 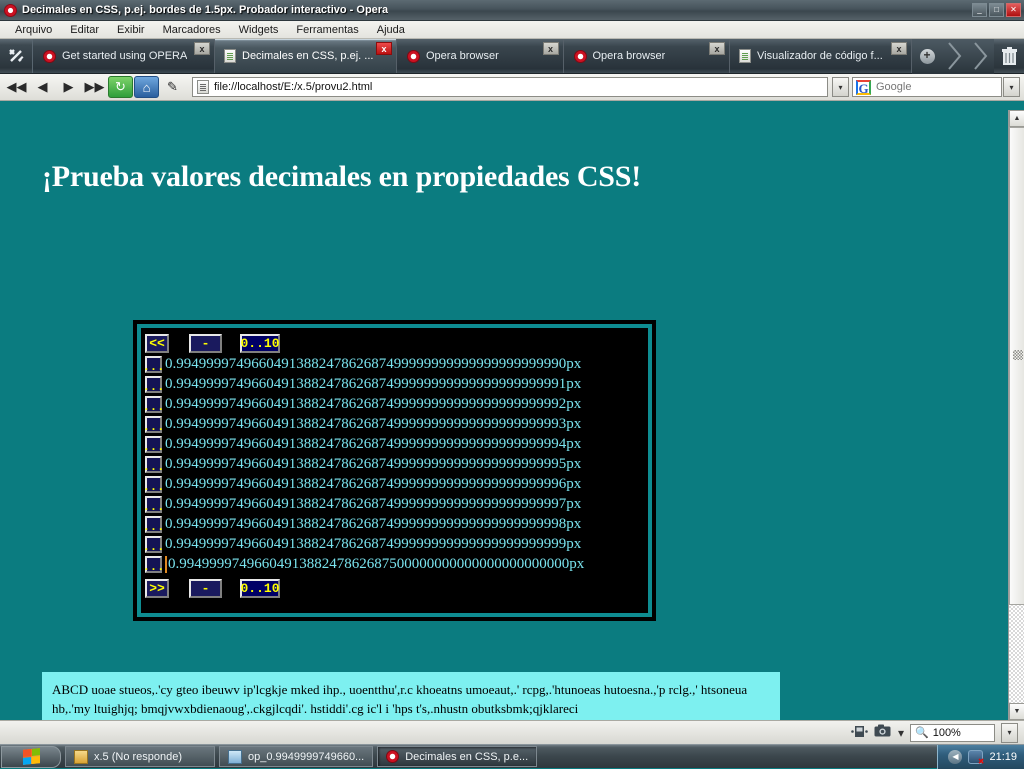 I want to click on tab-overflow-chevron, so click(x=955, y=56).